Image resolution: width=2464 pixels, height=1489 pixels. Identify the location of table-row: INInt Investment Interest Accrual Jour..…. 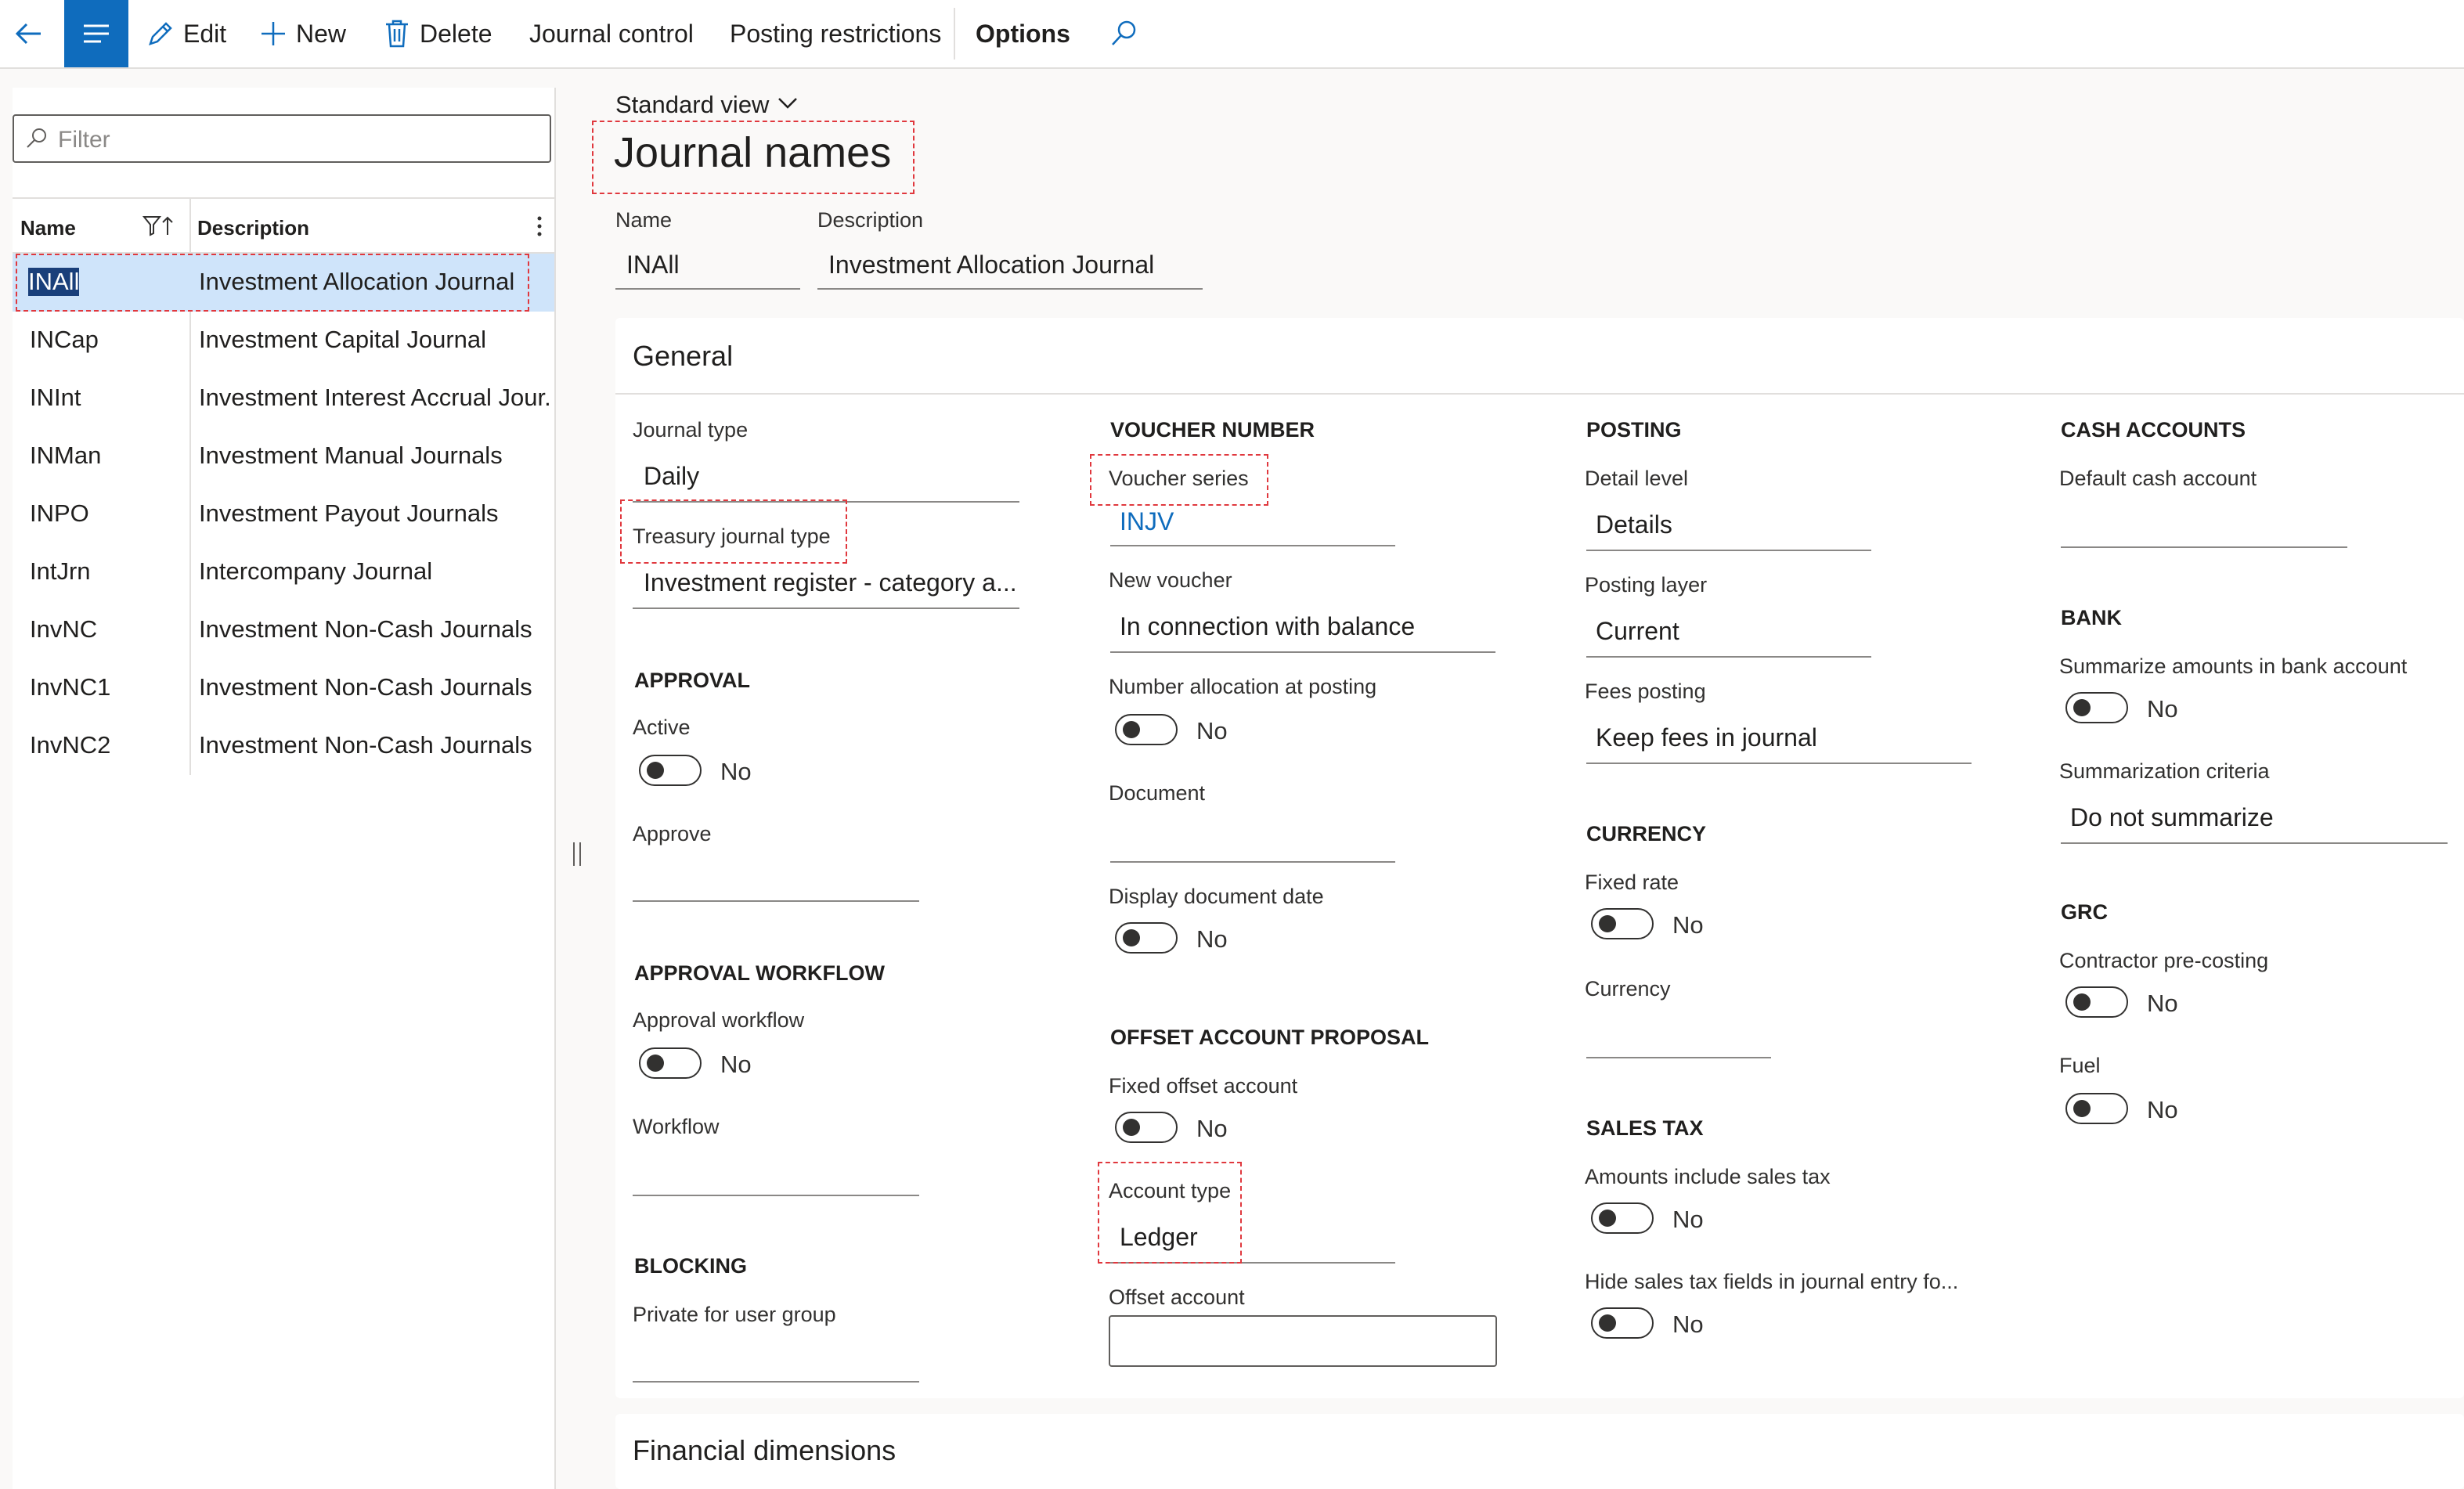
(283, 398).